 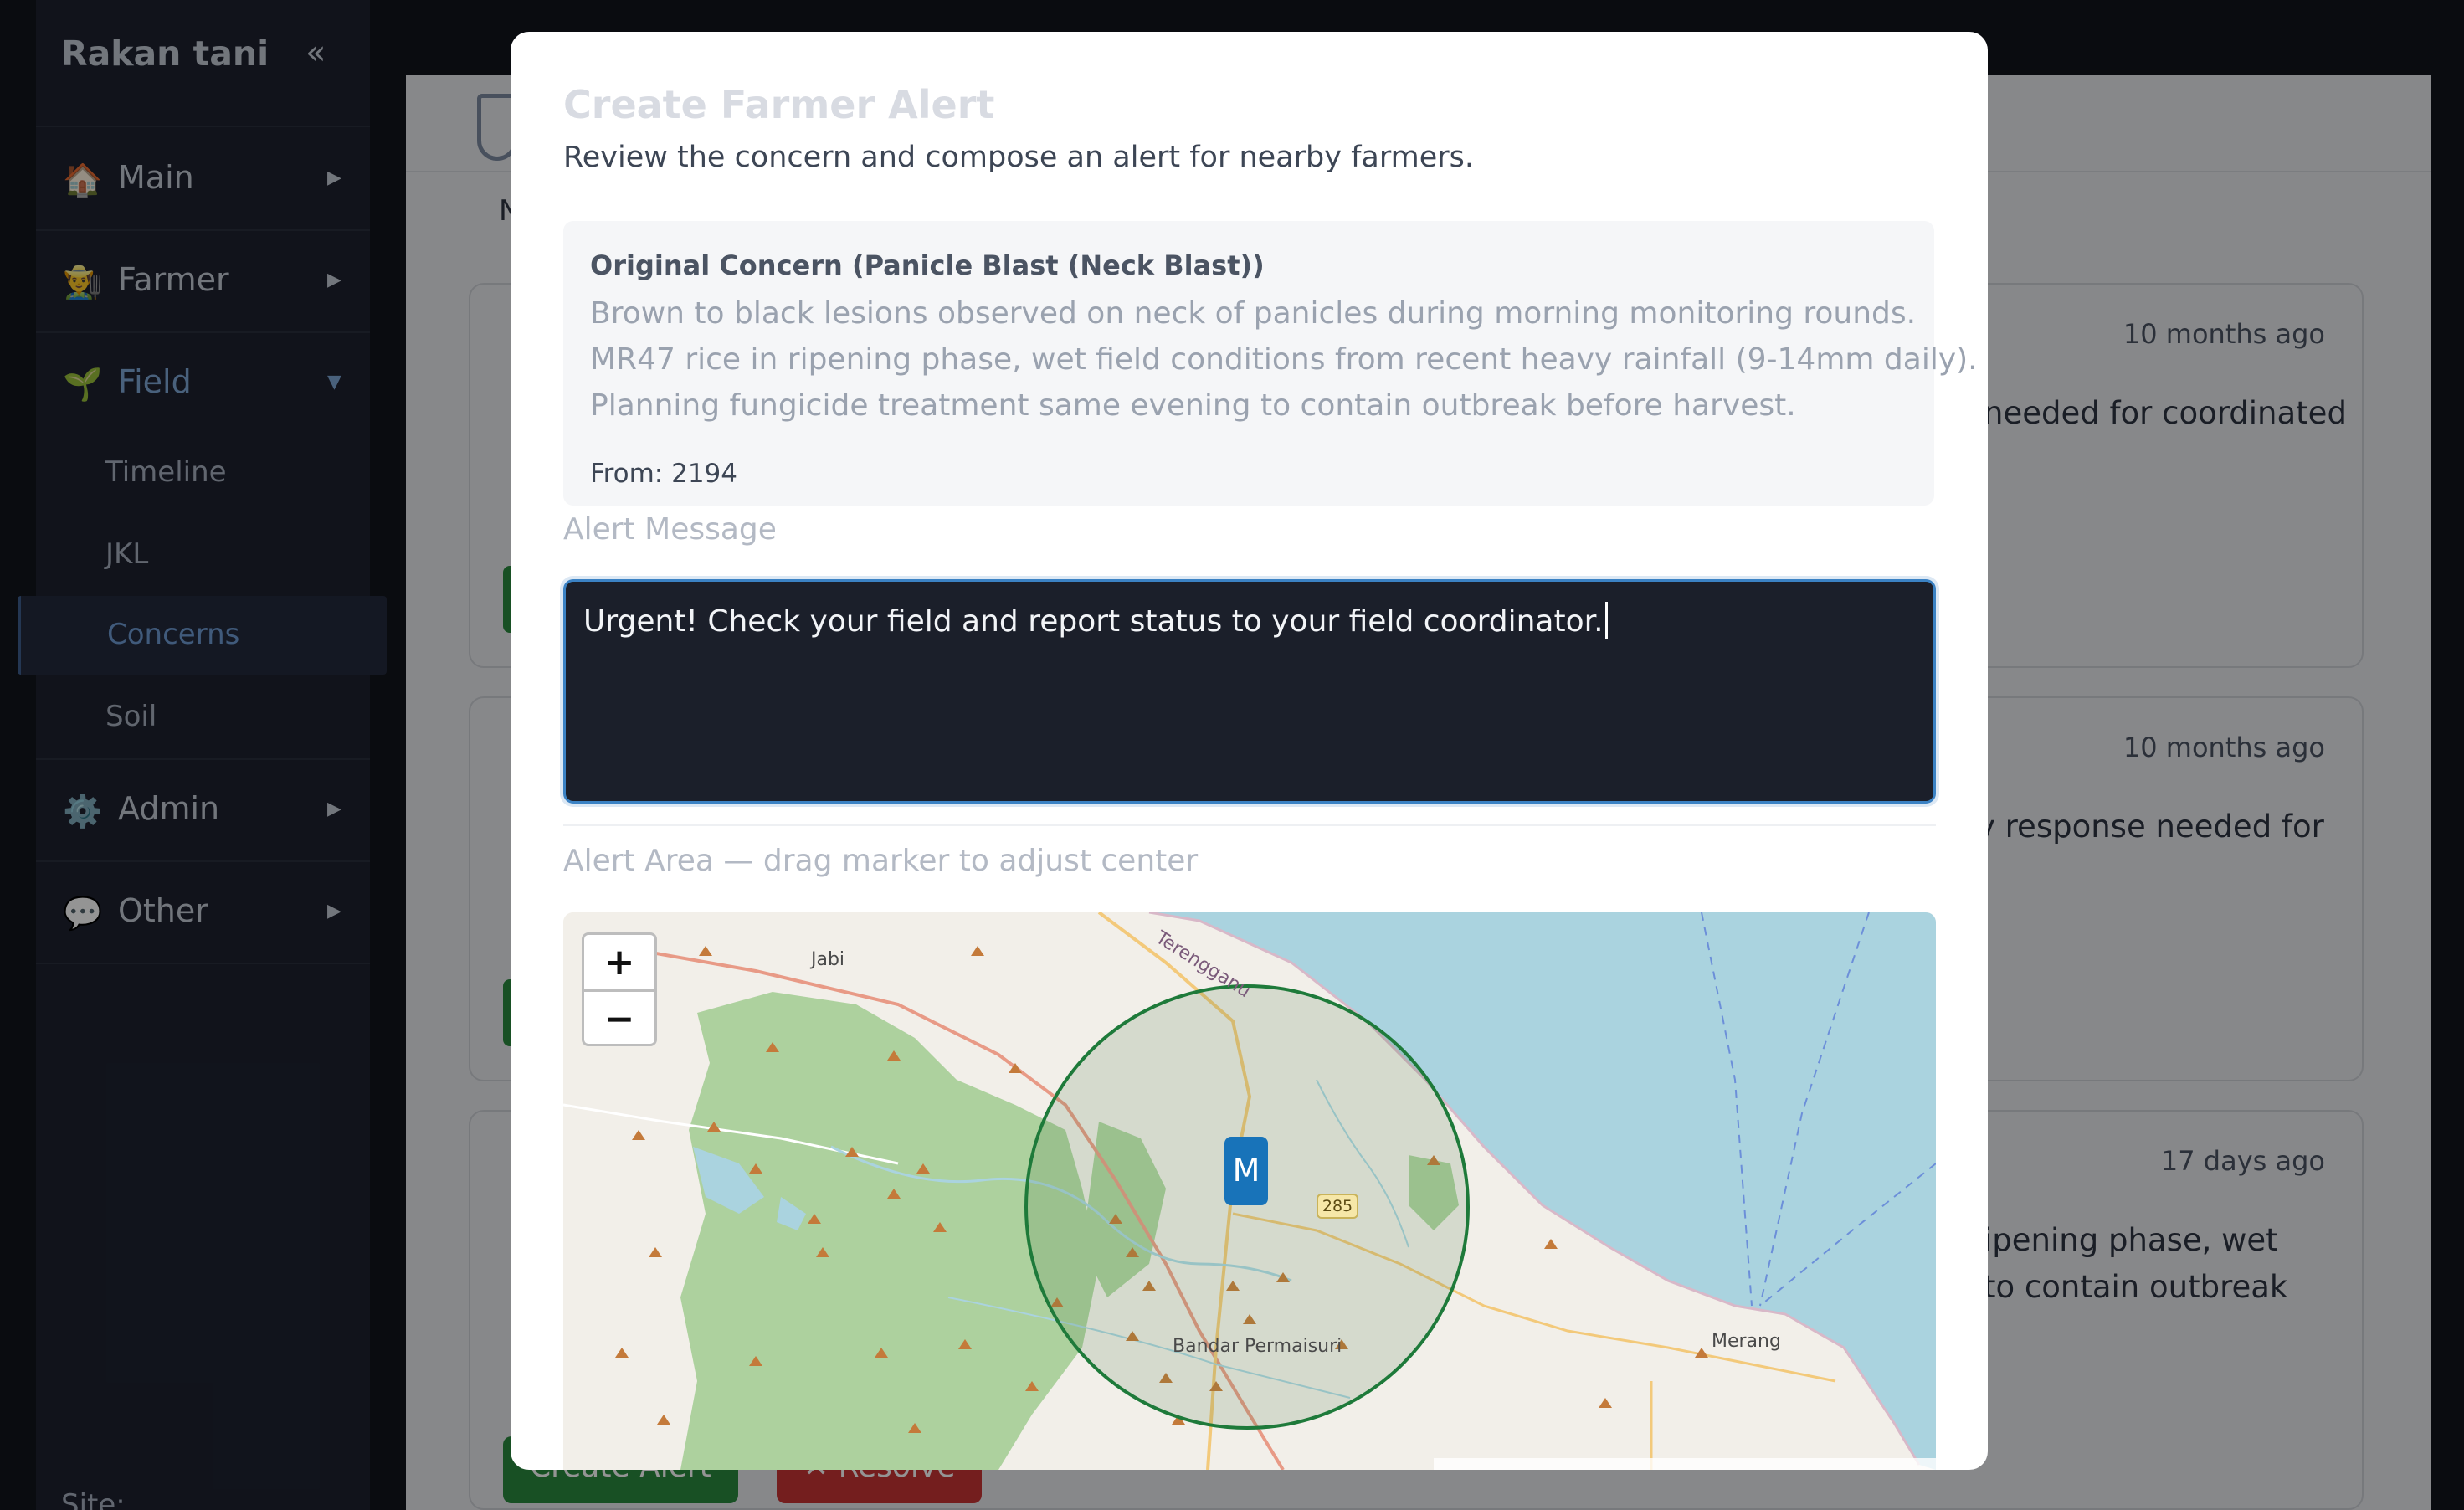 I want to click on alert-center-marker: M, so click(x=1246, y=1171).